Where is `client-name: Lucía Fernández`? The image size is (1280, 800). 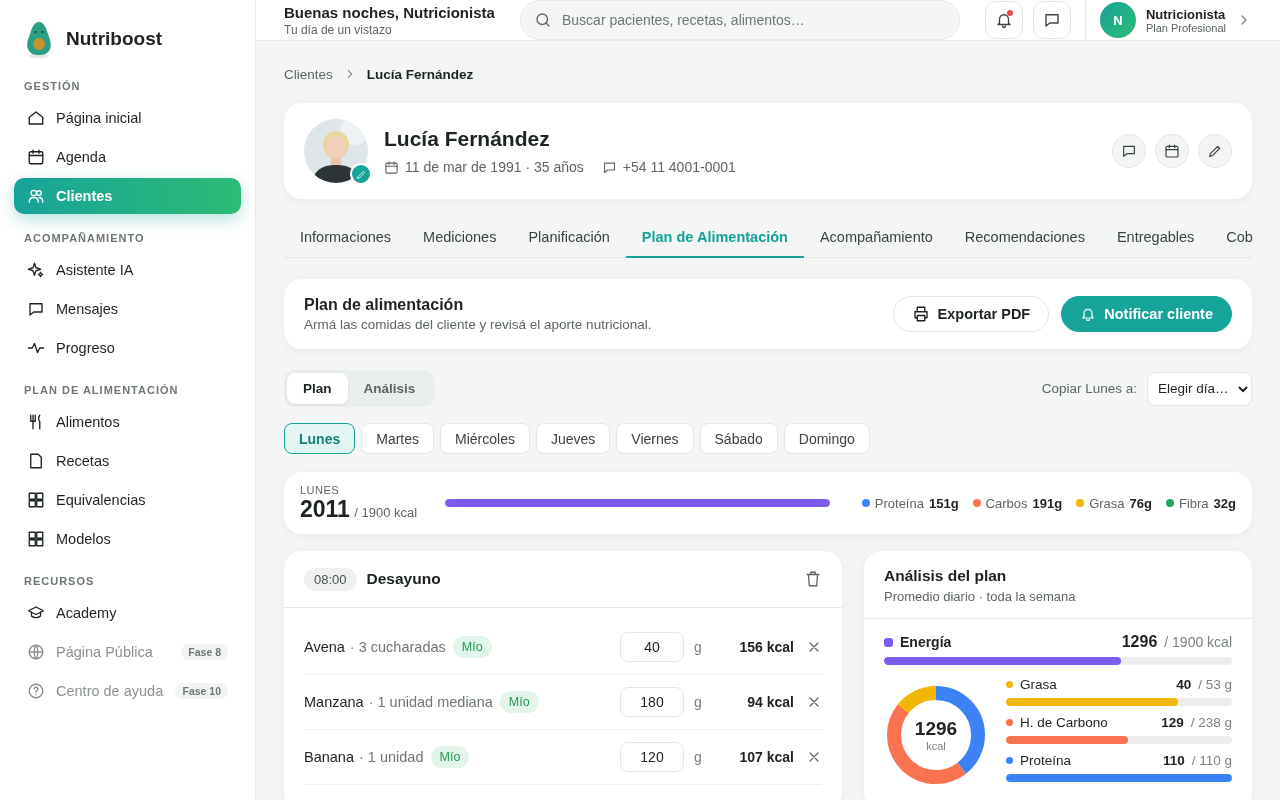 client-name: Lucía Fernández is located at coordinates (467, 139).